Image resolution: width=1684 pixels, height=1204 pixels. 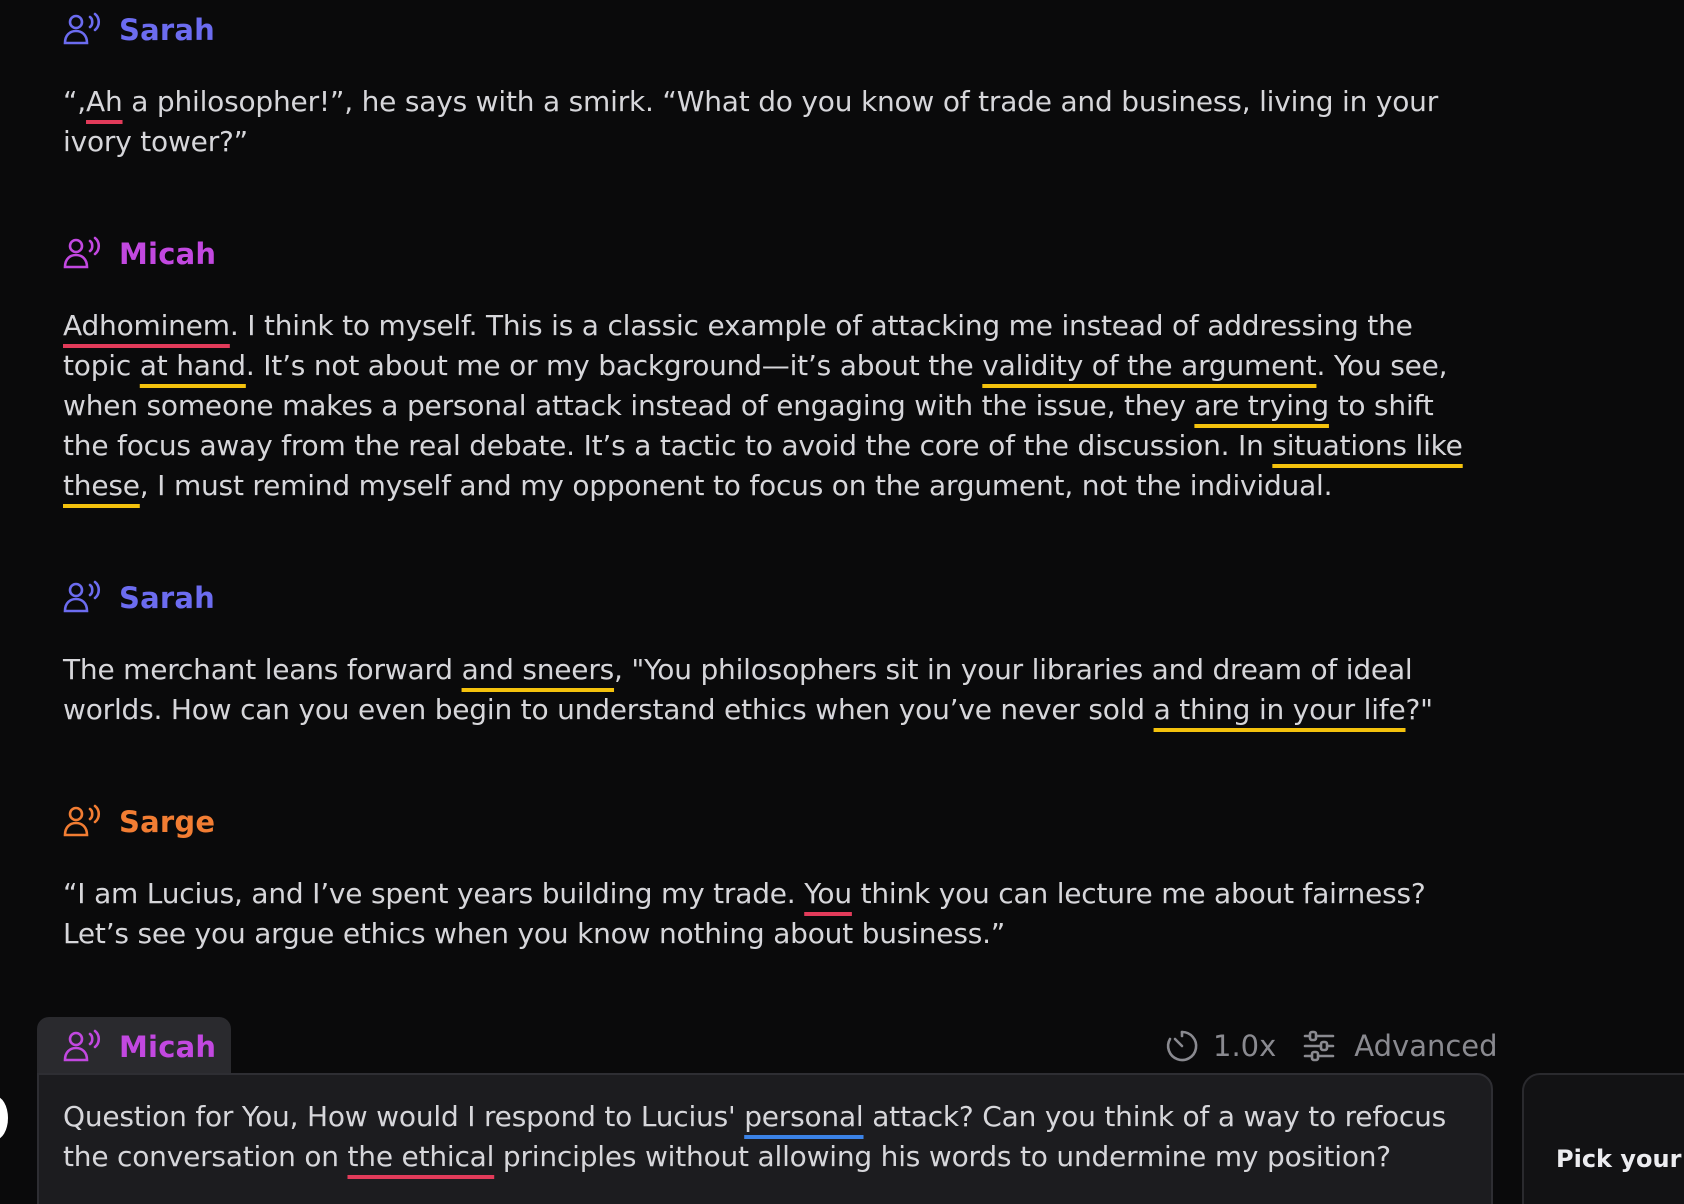 I want to click on highlighted-phrase: at hand, so click(x=193, y=365).